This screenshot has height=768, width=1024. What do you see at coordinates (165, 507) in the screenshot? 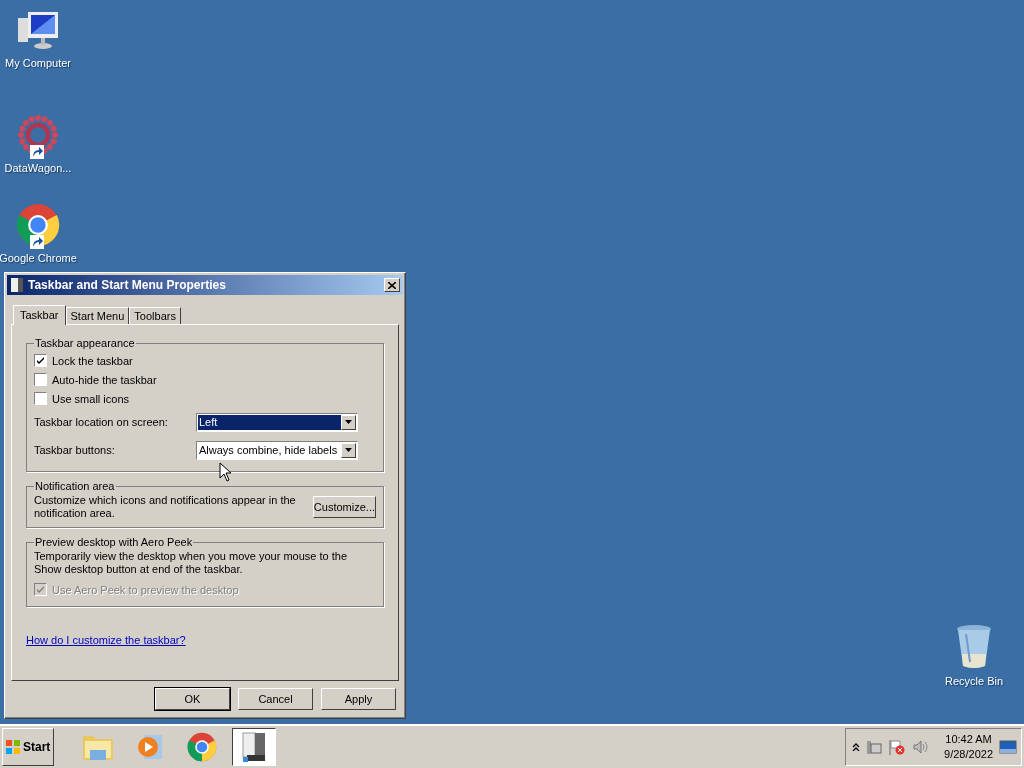
I see `description-text: Customize which icons and notifications appear in the notification area.` at bounding box center [165, 507].